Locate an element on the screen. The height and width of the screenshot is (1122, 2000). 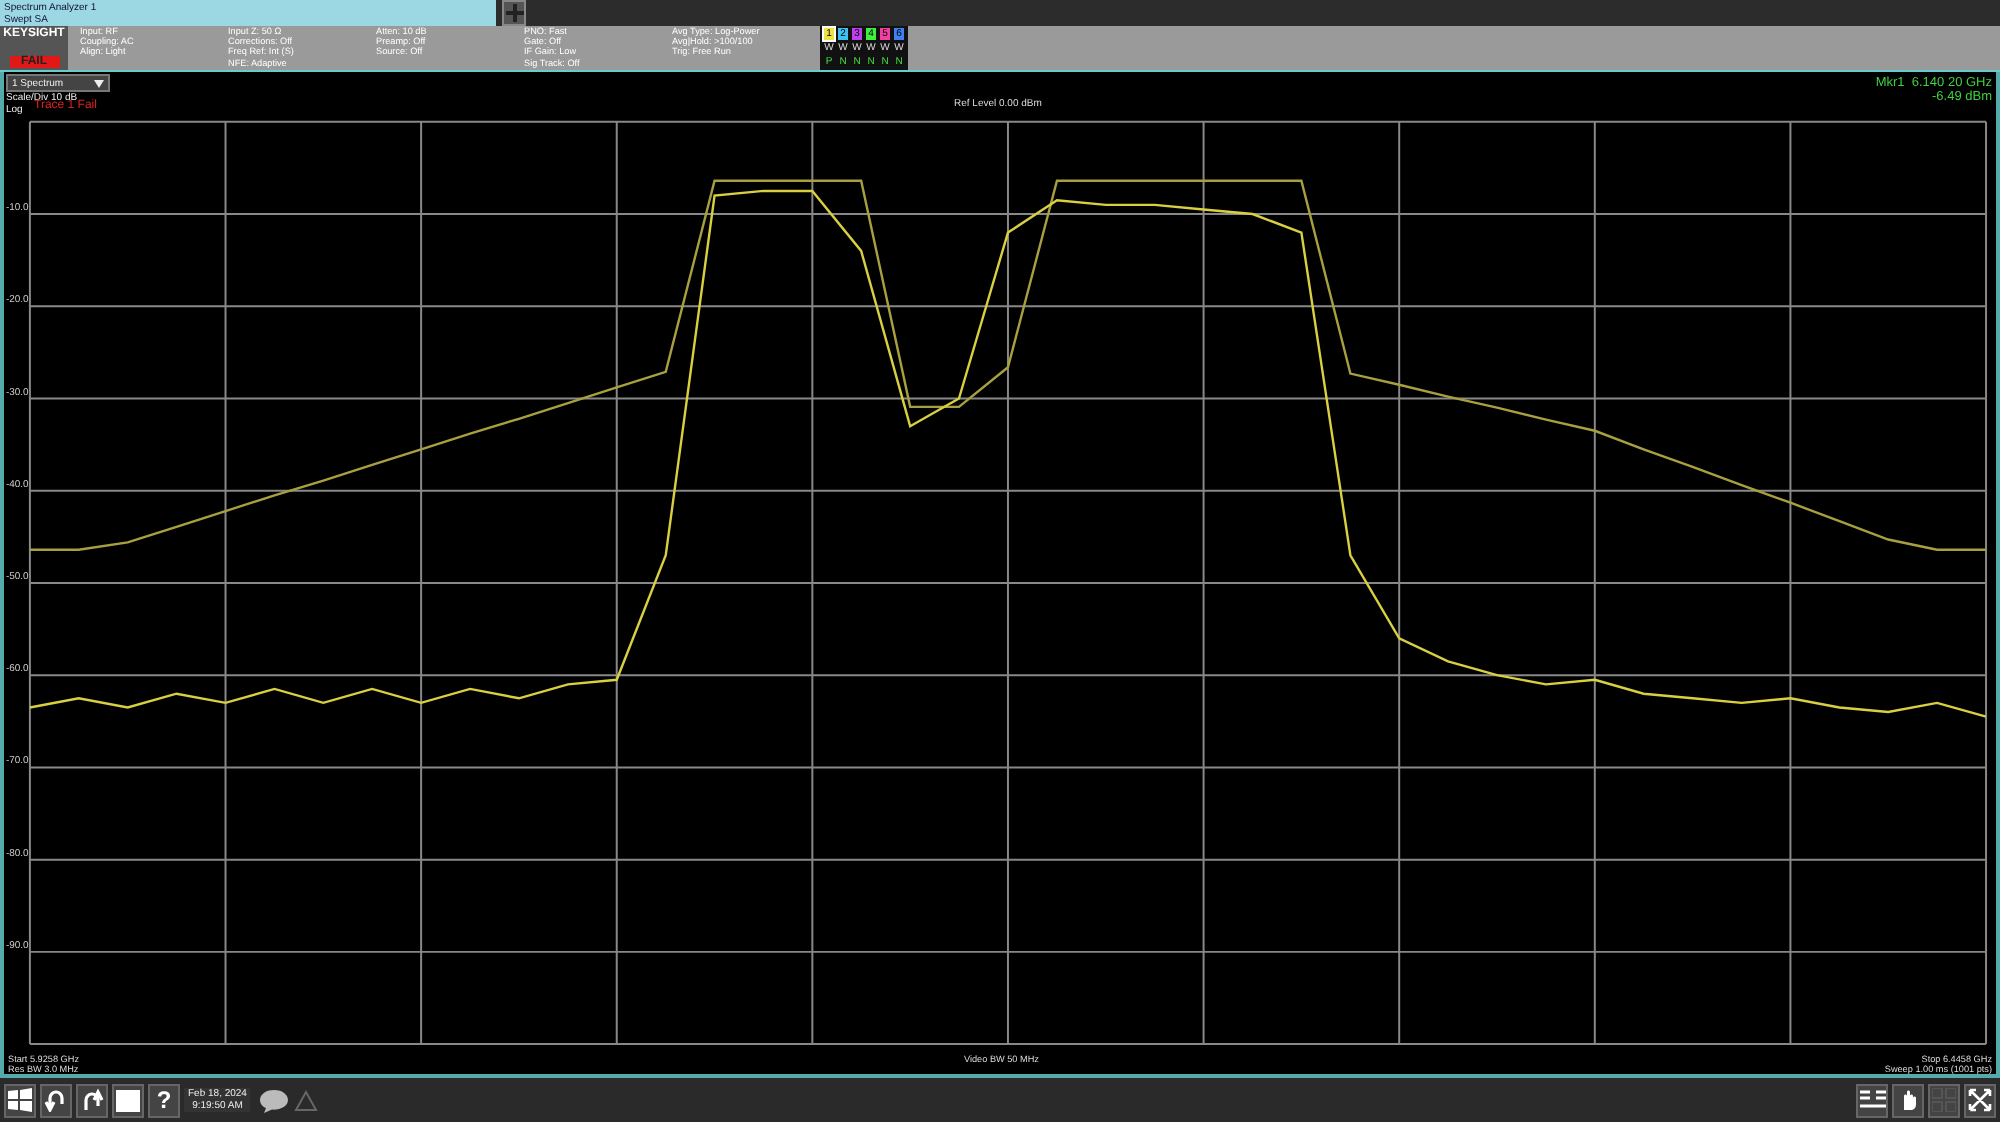
windows-icon is located at coordinates (20, 1100).